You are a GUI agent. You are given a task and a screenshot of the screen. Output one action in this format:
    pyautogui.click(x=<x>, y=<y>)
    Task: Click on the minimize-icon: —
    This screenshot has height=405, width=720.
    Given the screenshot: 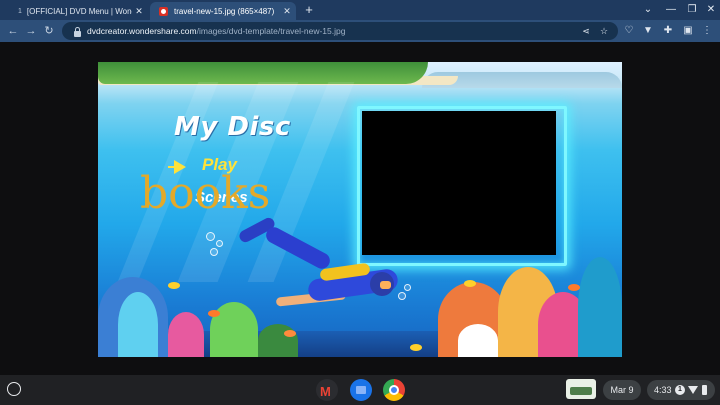 What is the action you would take?
    pyautogui.click(x=671, y=10)
    